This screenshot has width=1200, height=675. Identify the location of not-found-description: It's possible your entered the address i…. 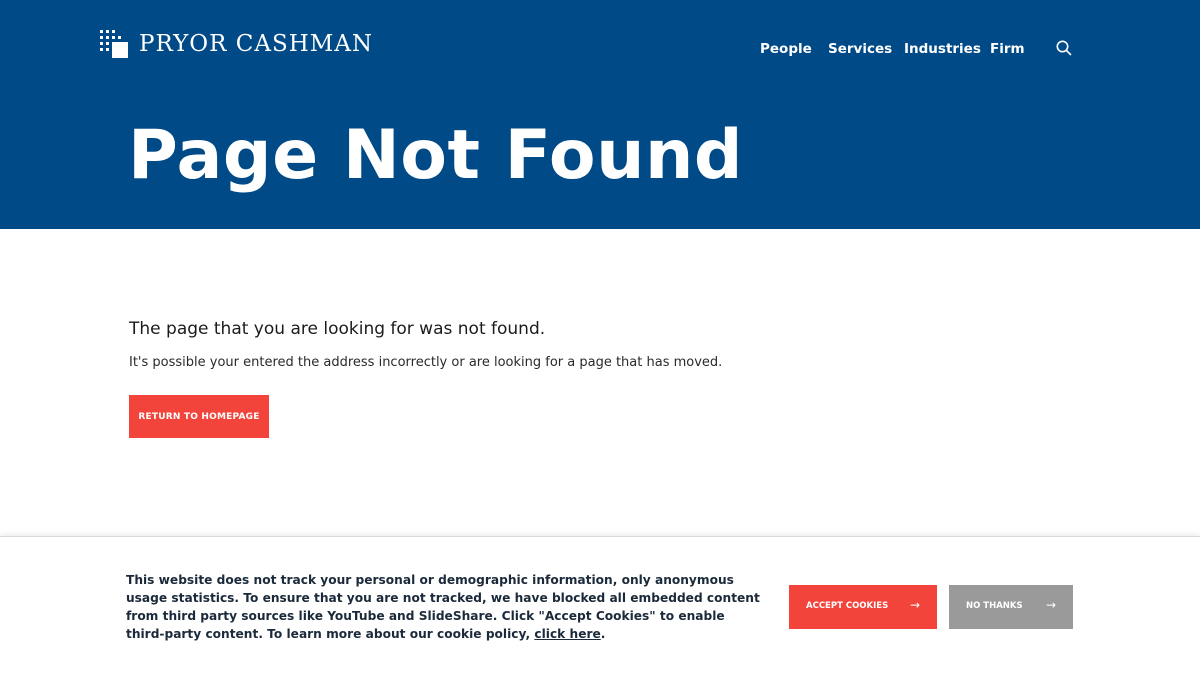
(426, 362).